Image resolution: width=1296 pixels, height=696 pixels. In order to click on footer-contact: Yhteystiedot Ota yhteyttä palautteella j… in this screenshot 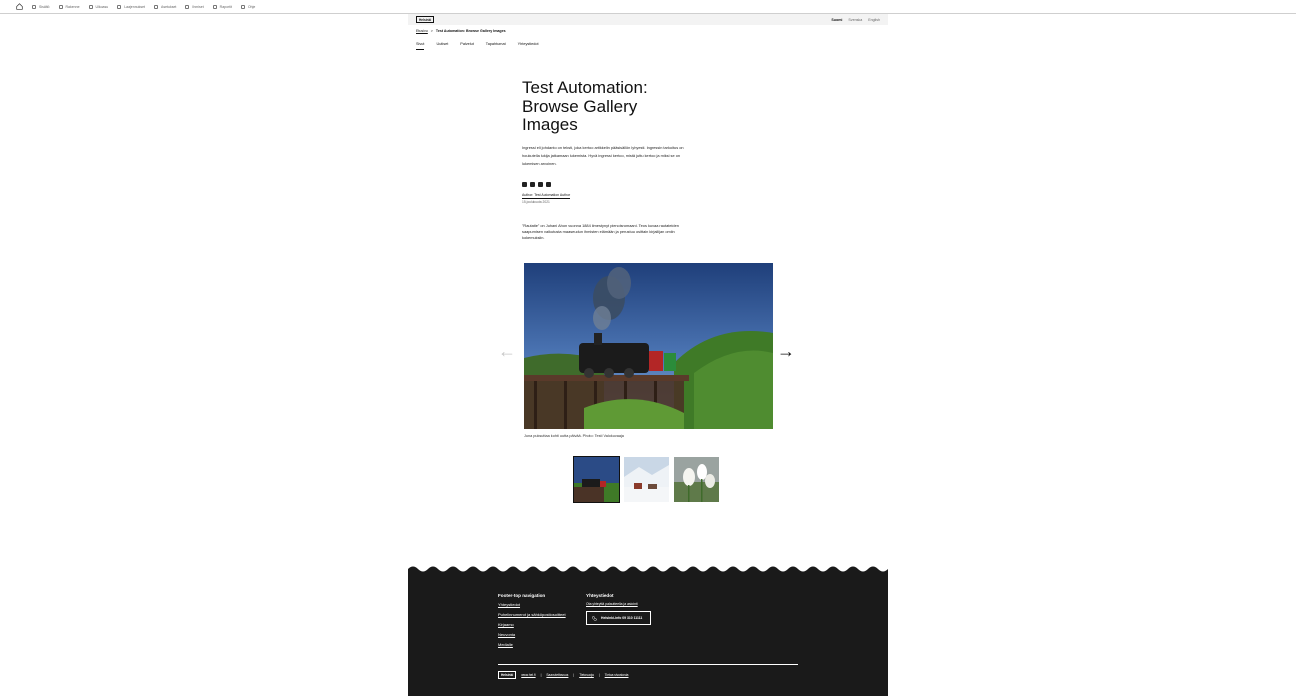, I will do `click(618, 609)`.